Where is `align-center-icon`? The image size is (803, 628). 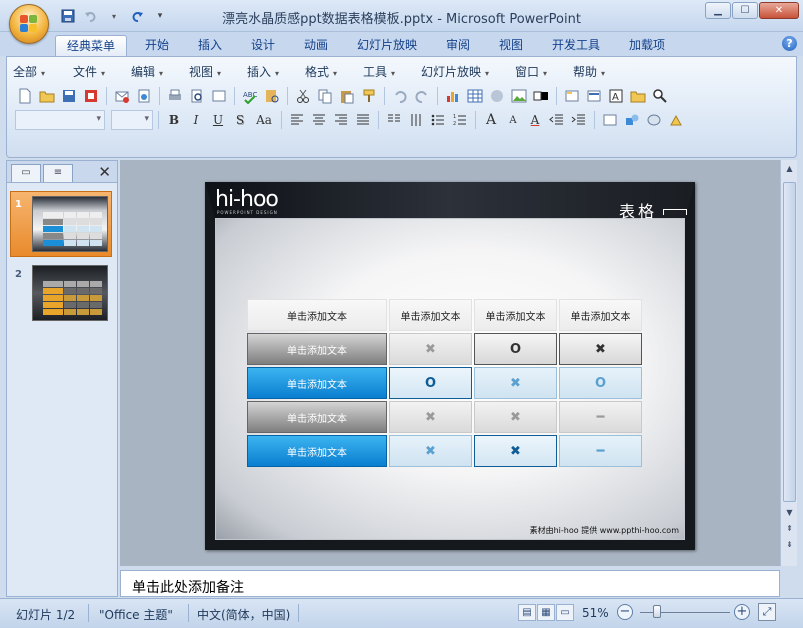
align-center-icon is located at coordinates (319, 120).